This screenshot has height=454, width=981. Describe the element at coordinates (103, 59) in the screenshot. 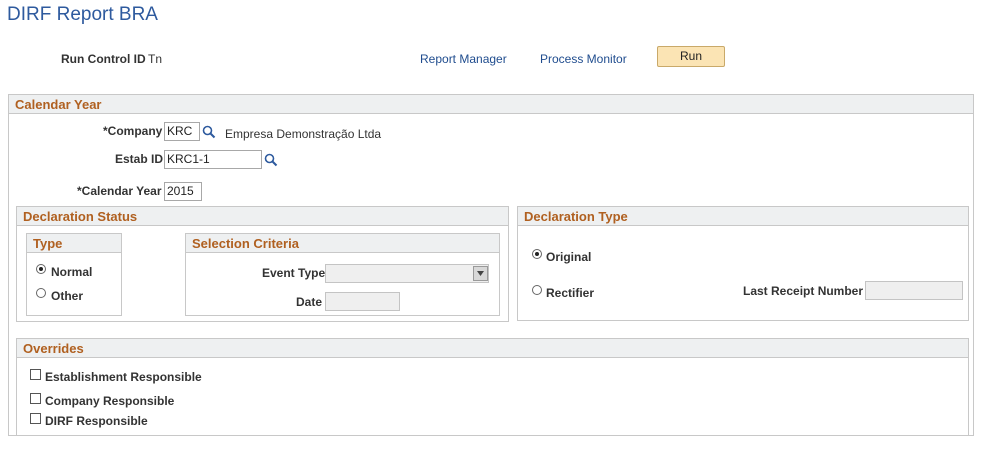

I see `run-control-label: Run Control ID` at that location.